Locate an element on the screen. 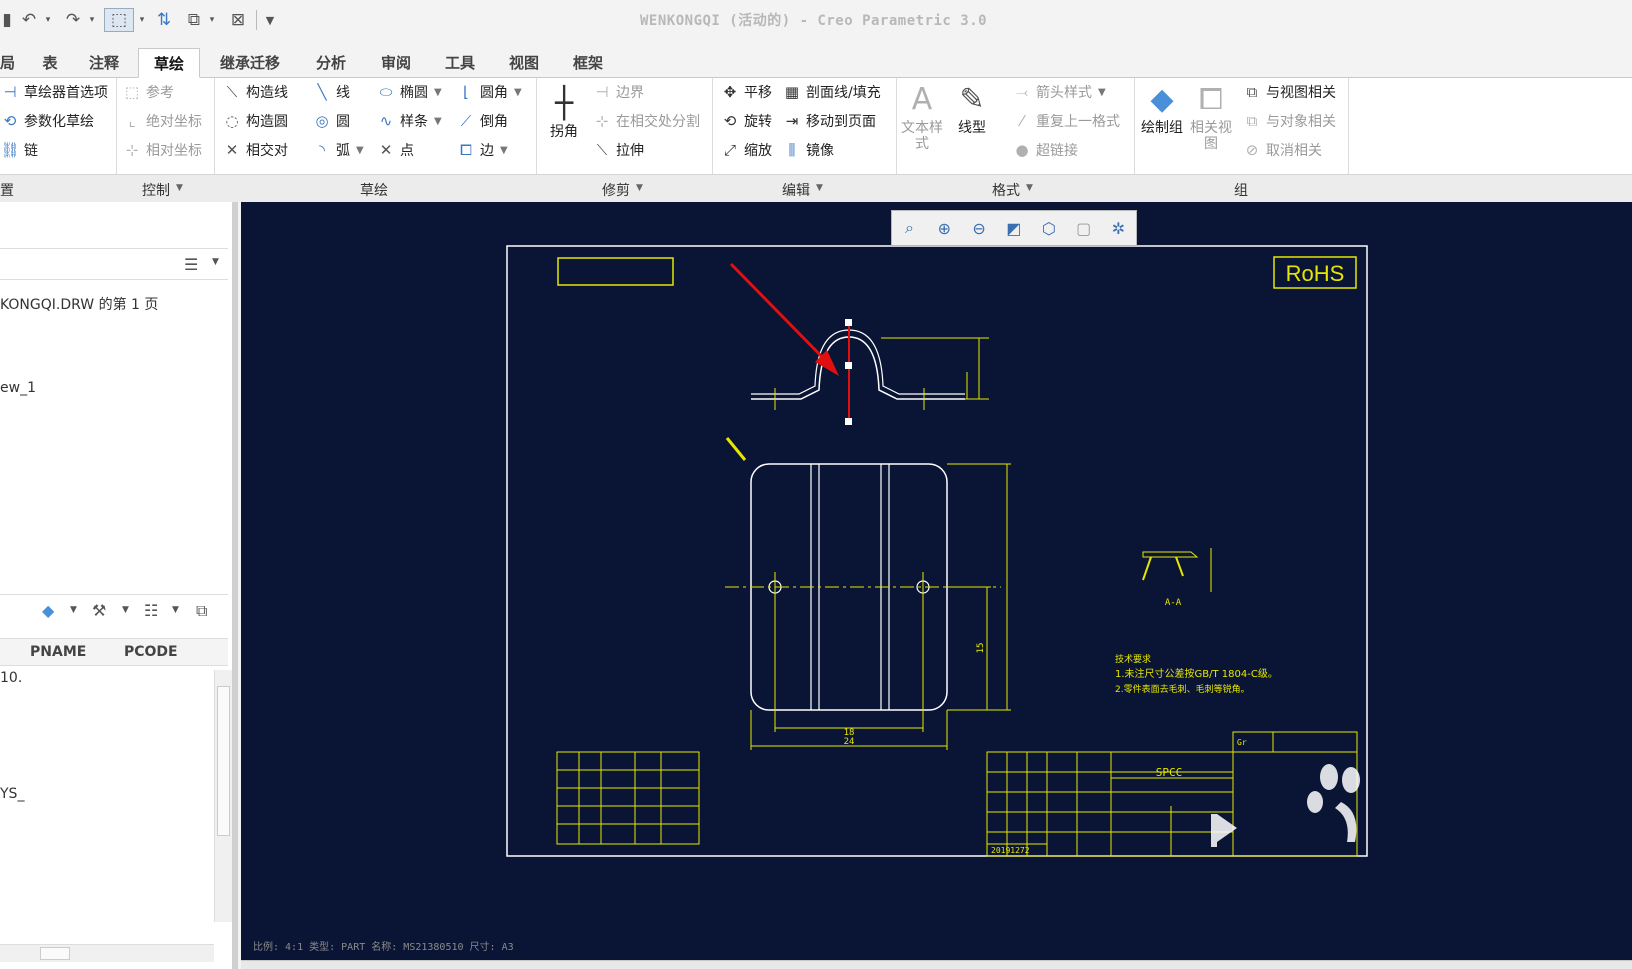 Image resolution: width=1632 pixels, height=969 pixels. construction-circle-button: ◌ 构造圆 is located at coordinates (255, 121).